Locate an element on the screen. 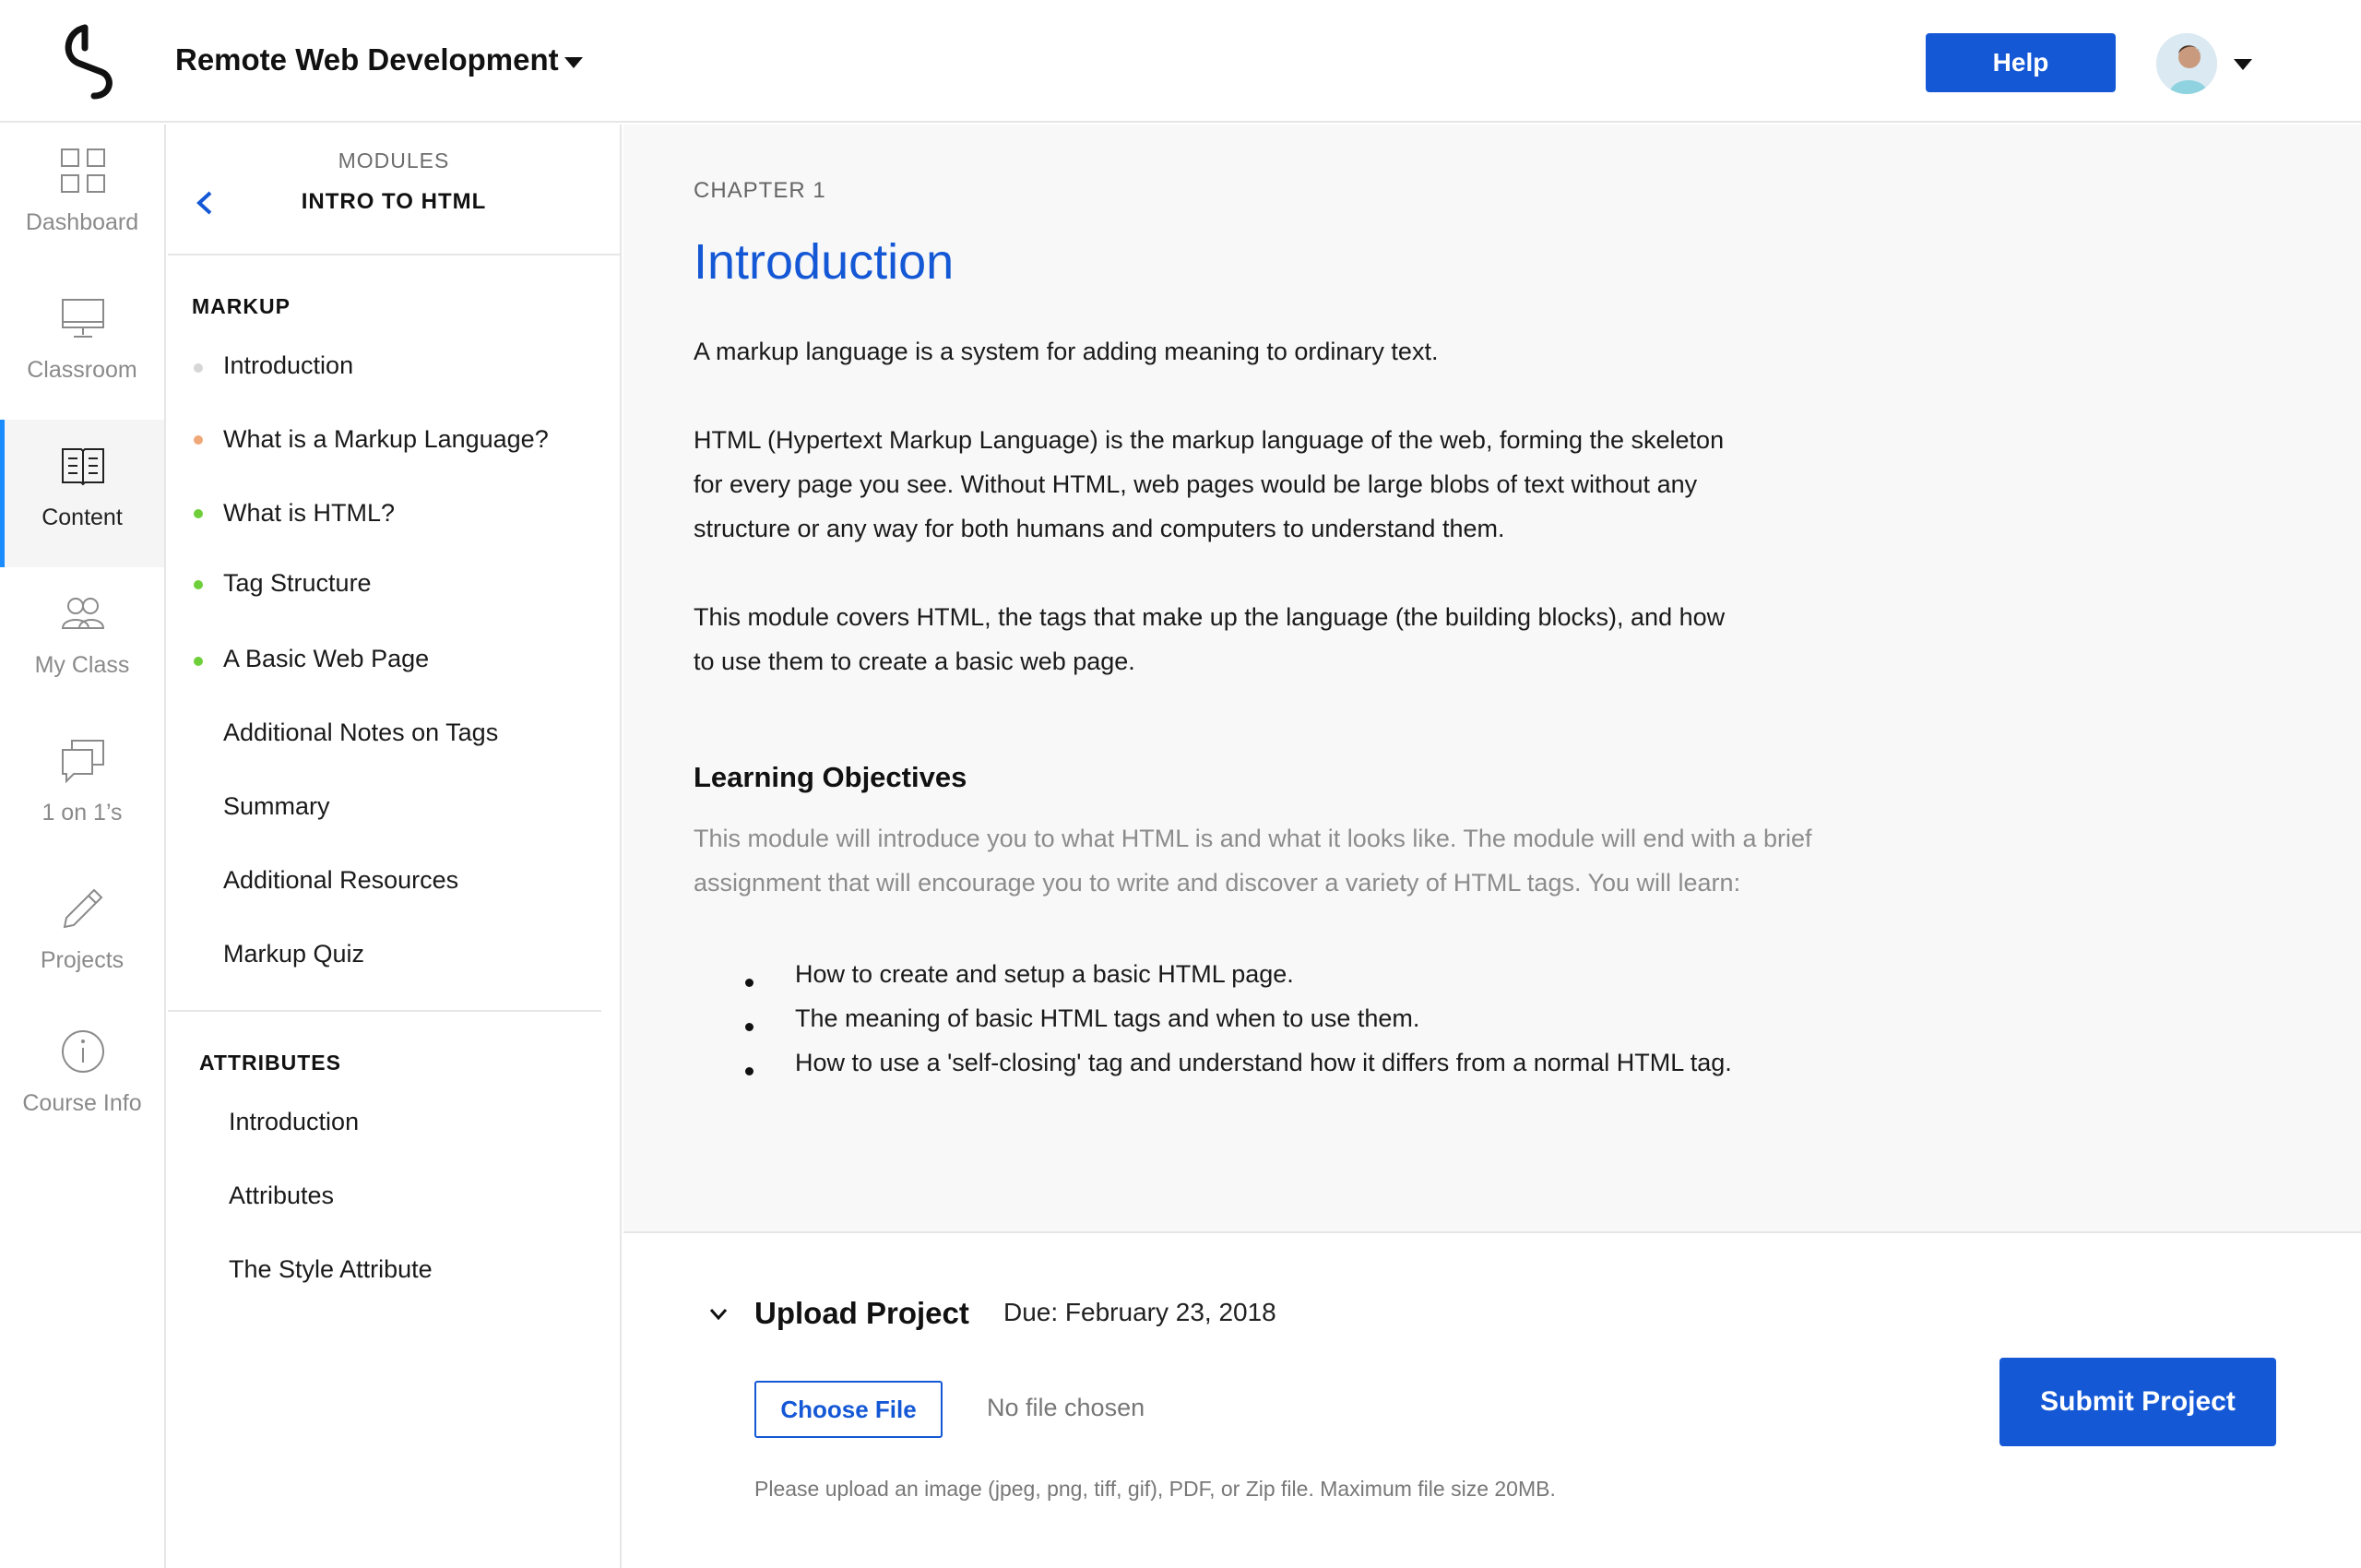  nav-projects: Projects is located at coordinates (82, 936).